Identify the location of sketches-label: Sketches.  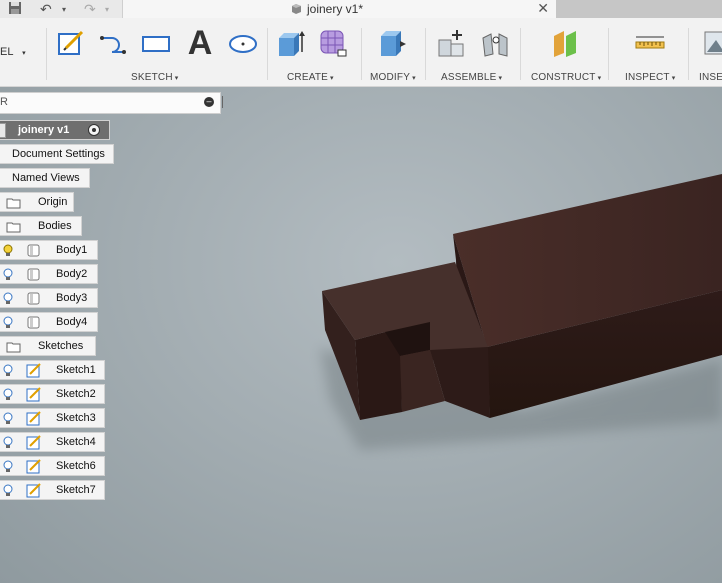
(61, 346).